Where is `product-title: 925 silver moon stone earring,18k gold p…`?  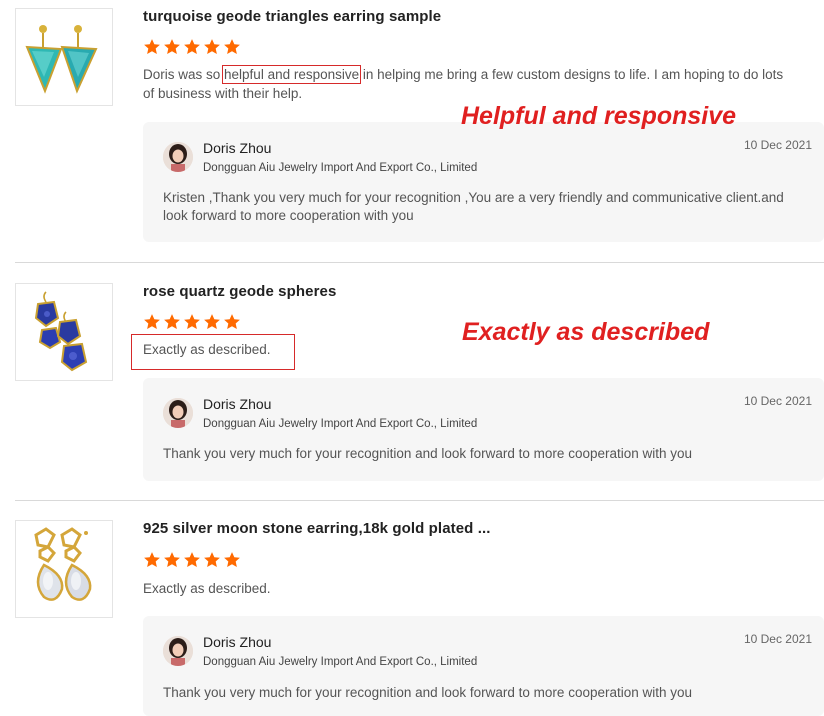 product-title: 925 silver moon stone earring,18k gold p… is located at coordinates (317, 528).